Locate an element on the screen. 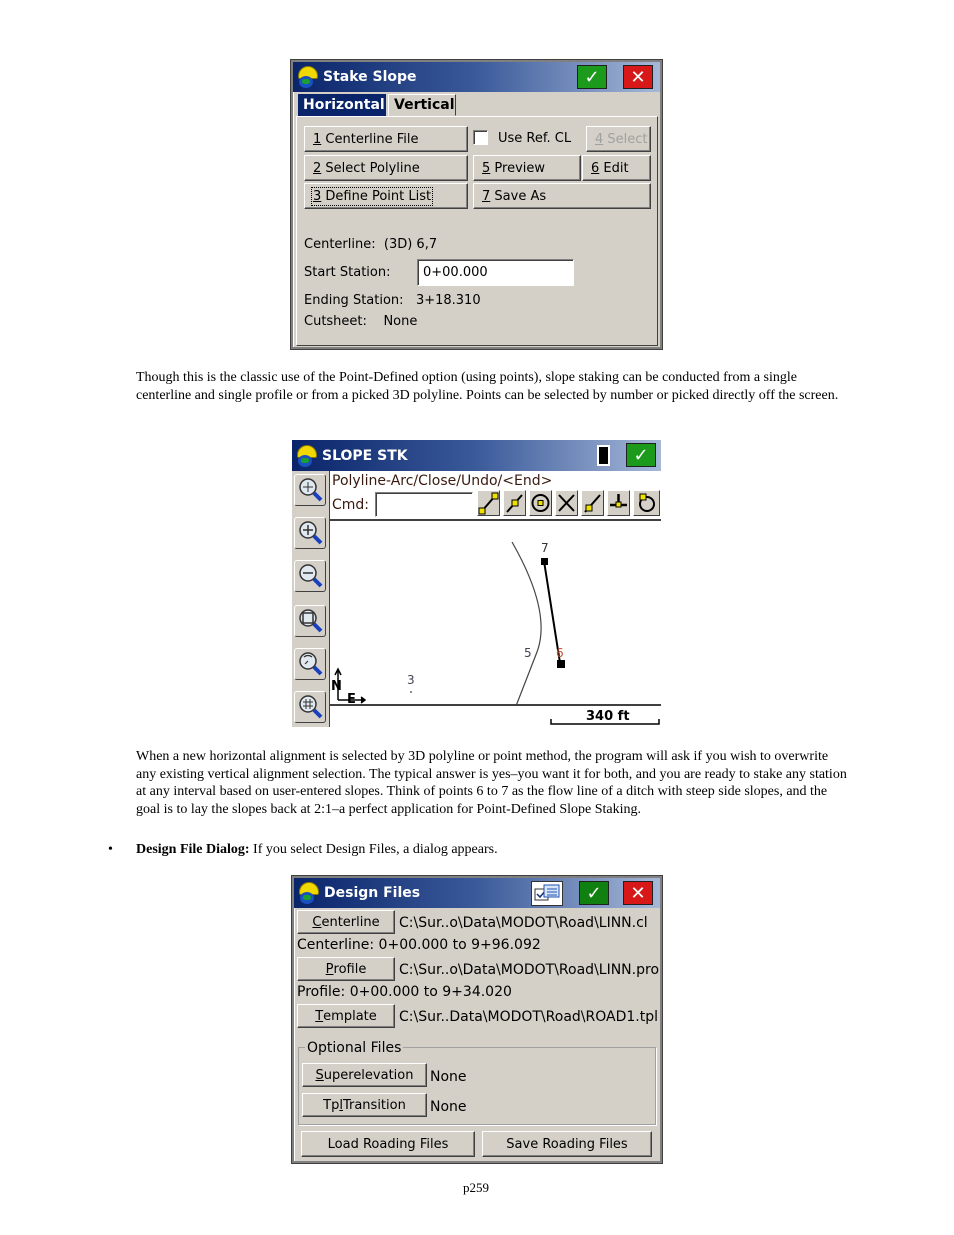 The image size is (954, 1235). centerline-file-button: 1 Centerline File is located at coordinates (386, 139).